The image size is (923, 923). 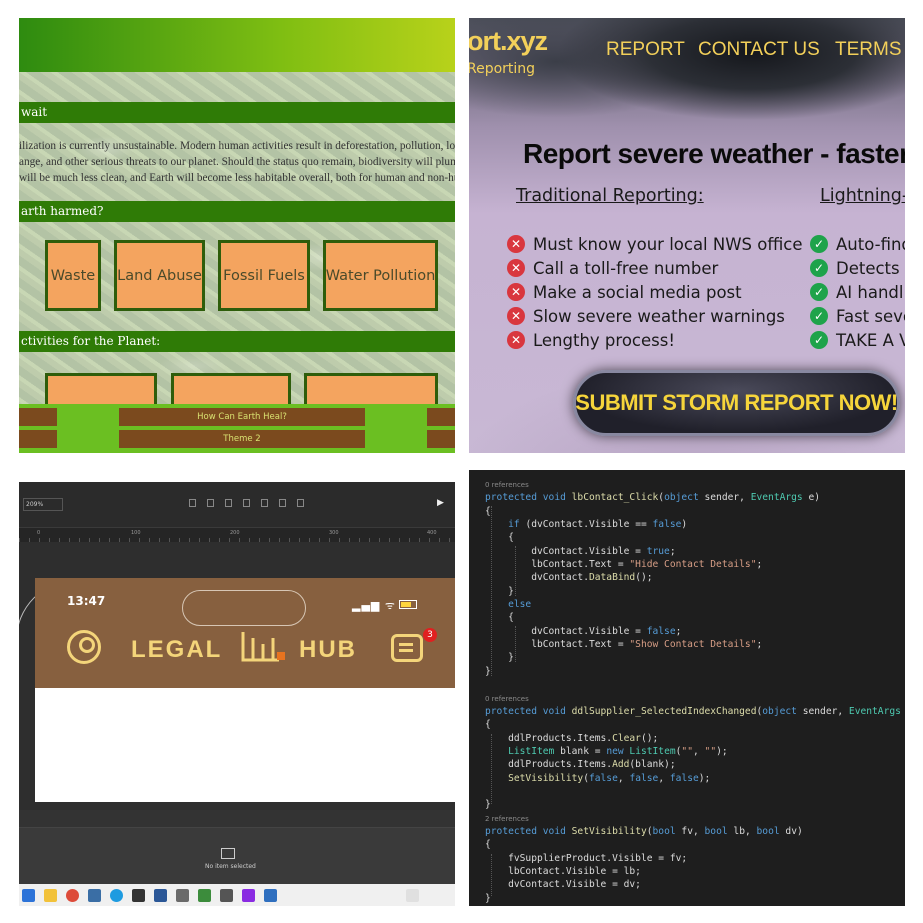 What do you see at coordinates (624, 645) in the screenshot?
I see `code-line: lbContact.Text = "Show Contact Details";` at bounding box center [624, 645].